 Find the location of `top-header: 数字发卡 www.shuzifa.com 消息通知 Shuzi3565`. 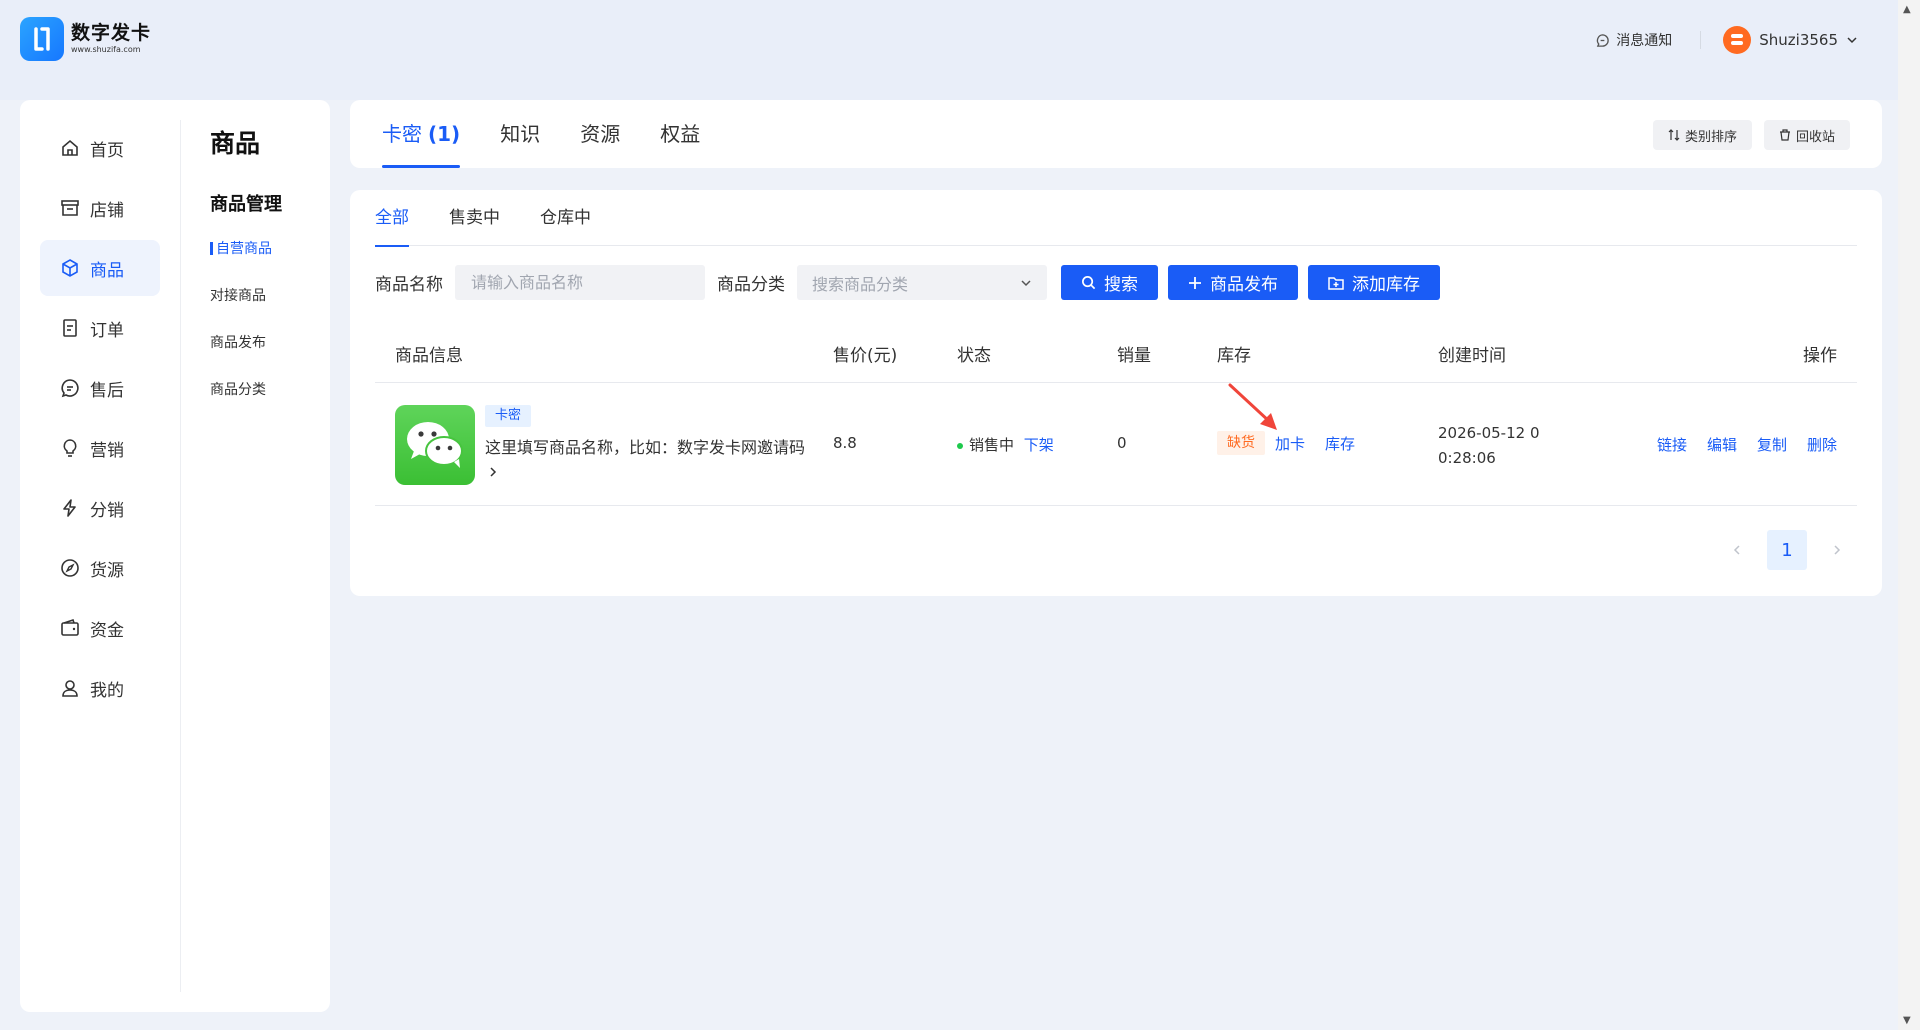

top-header: 数字发卡 www.shuzifa.com 消息通知 Shuzi3565 is located at coordinates (949, 50).